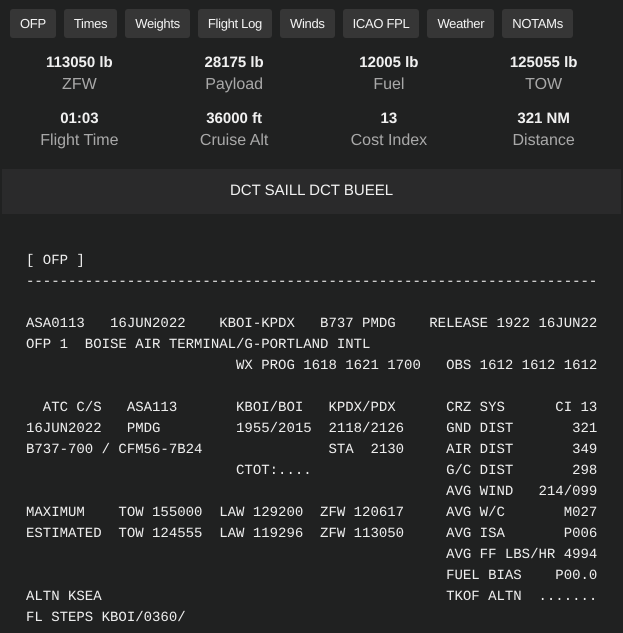 The image size is (623, 633). Describe the element at coordinates (234, 119) in the screenshot. I see `stat-value: 36000 ft` at that location.